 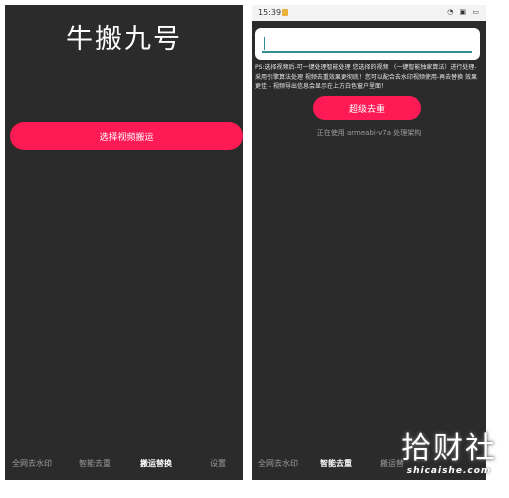 I want to click on watermark-logo: 拾财社 shicaishe.com, so click(x=449, y=462).